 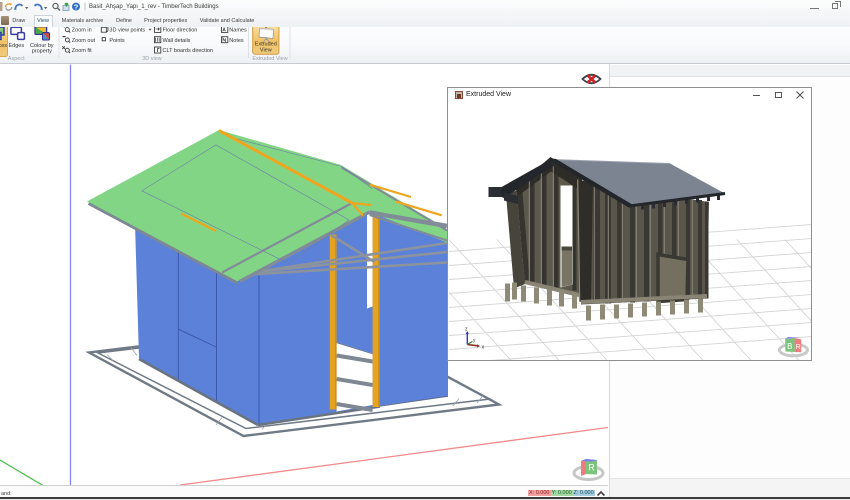 I want to click on svg-text: Edges, so click(x=16, y=45).